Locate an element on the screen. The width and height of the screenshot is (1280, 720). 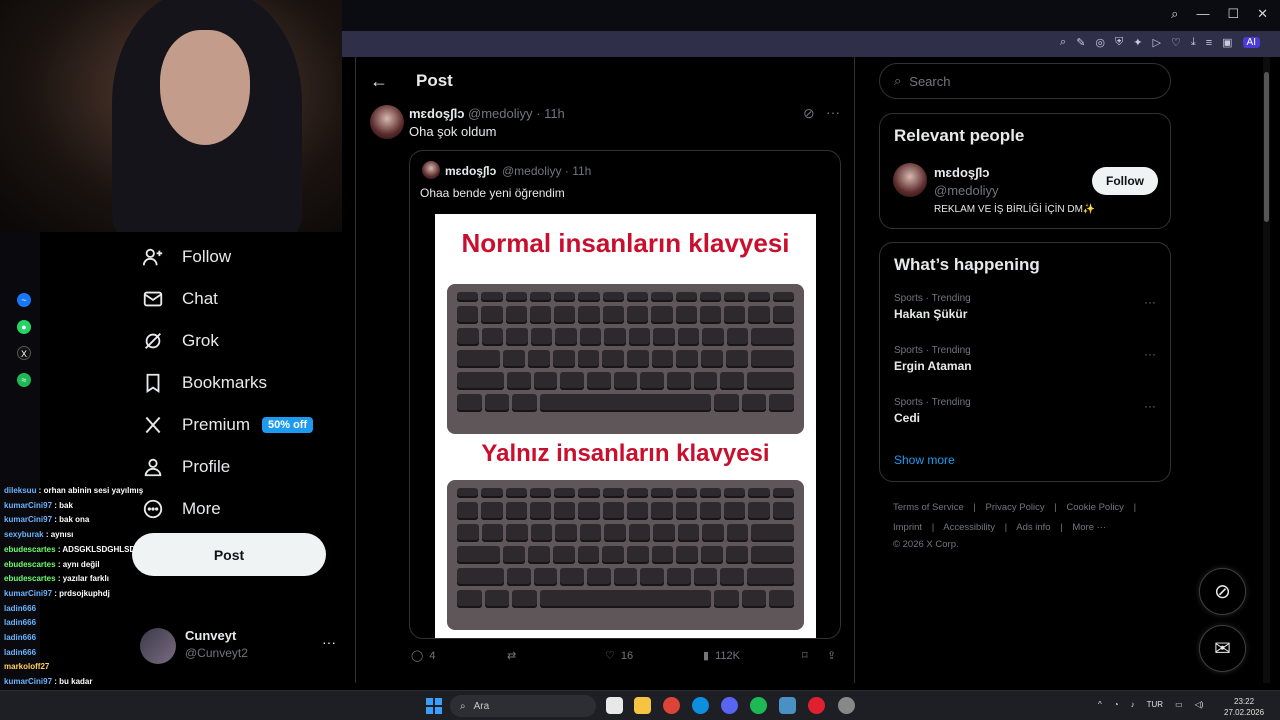
reply-button: ◯ 4 is located at coordinates (423, 656).